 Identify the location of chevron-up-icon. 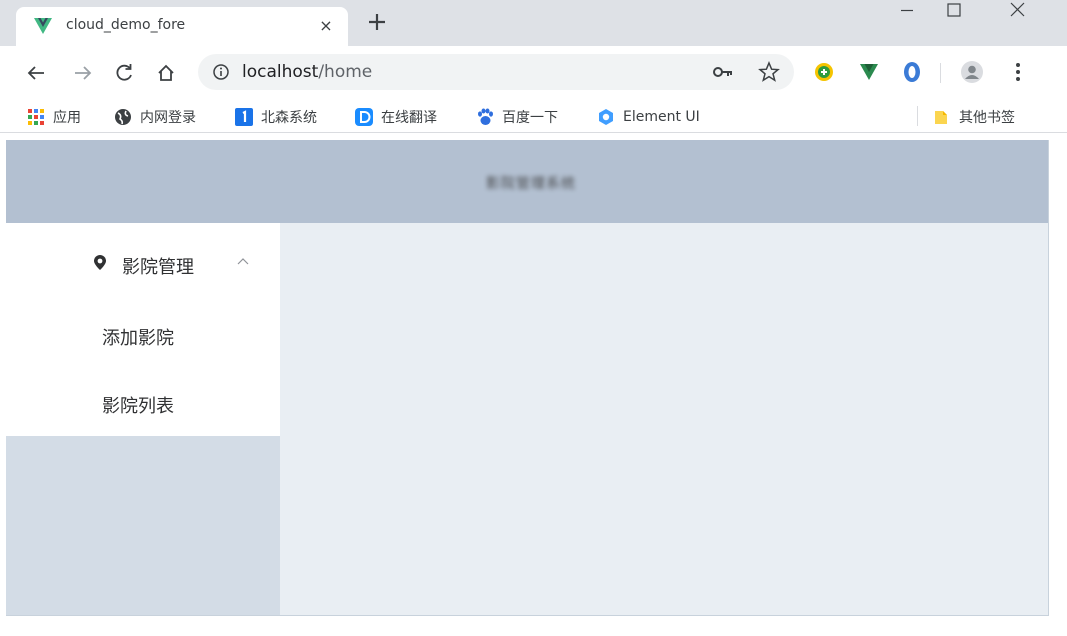
(243, 261).